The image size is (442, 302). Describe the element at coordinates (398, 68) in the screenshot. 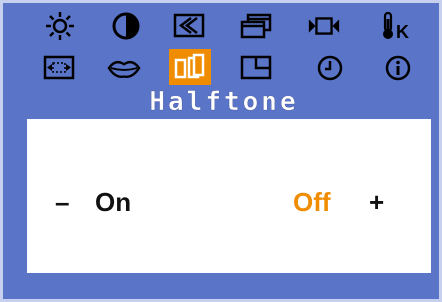

I see `information-icon` at that location.